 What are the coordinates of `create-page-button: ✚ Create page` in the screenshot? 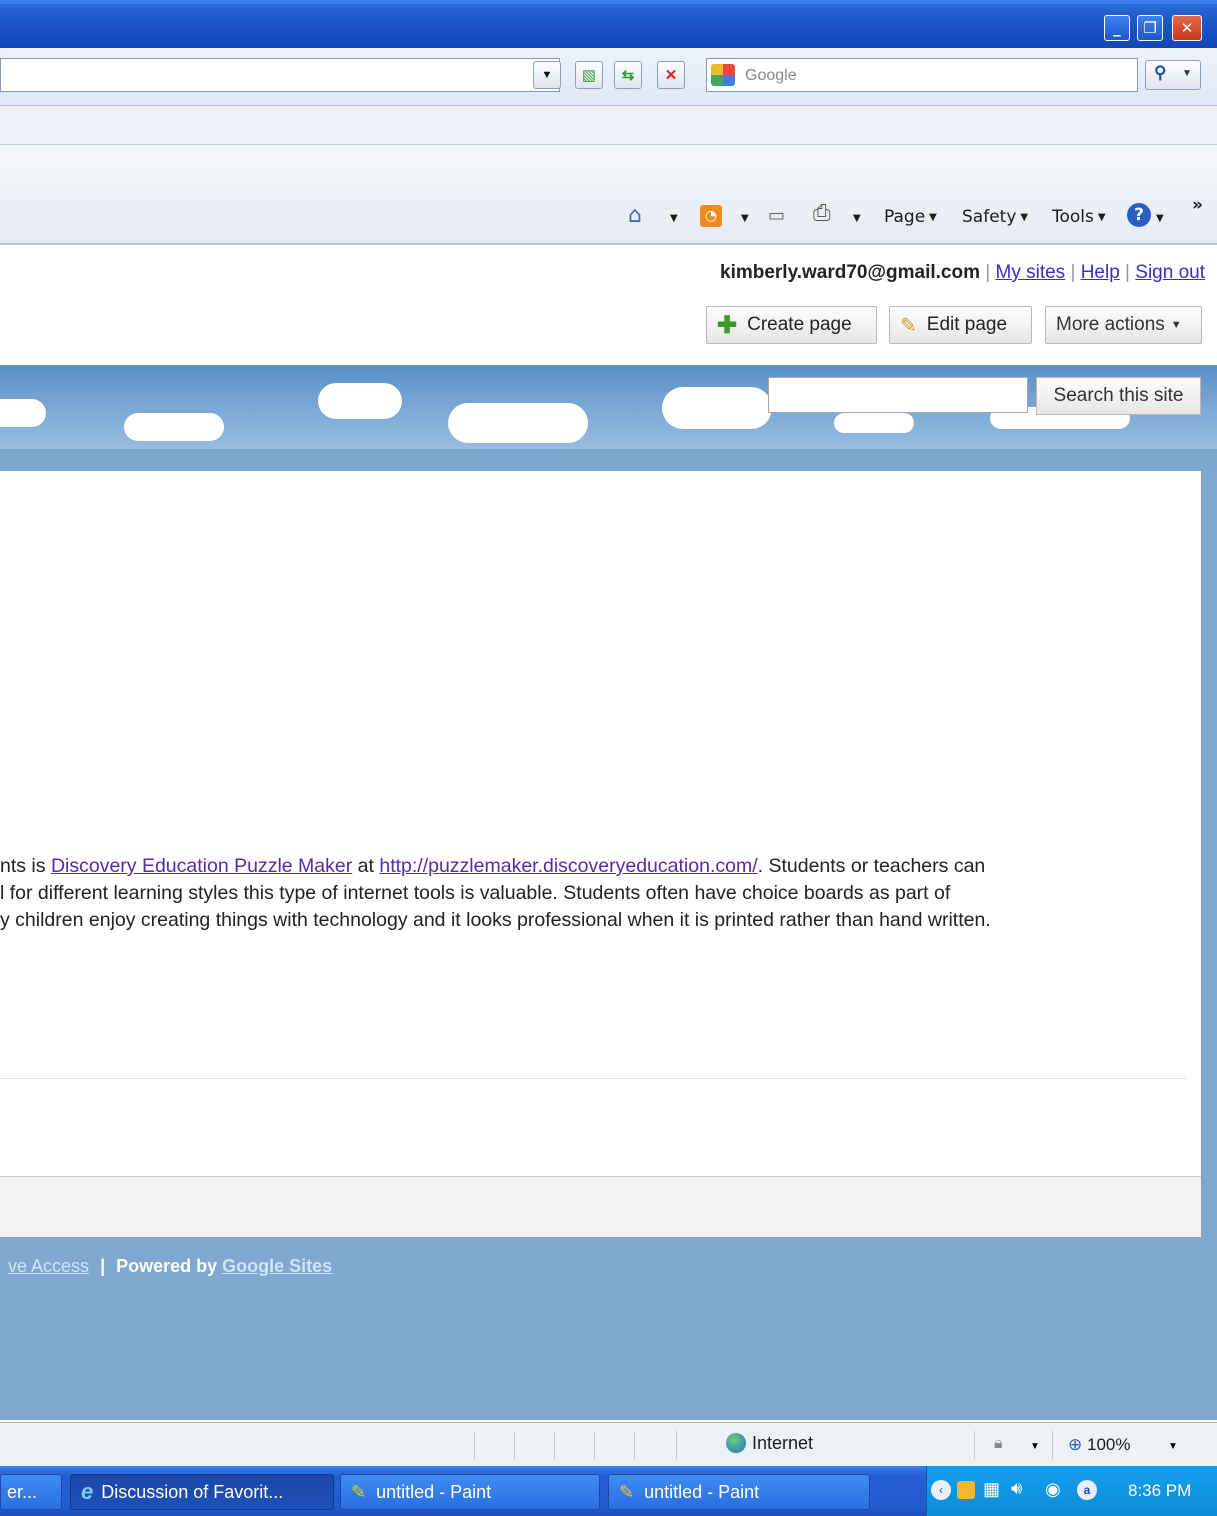 It's located at (791, 325).